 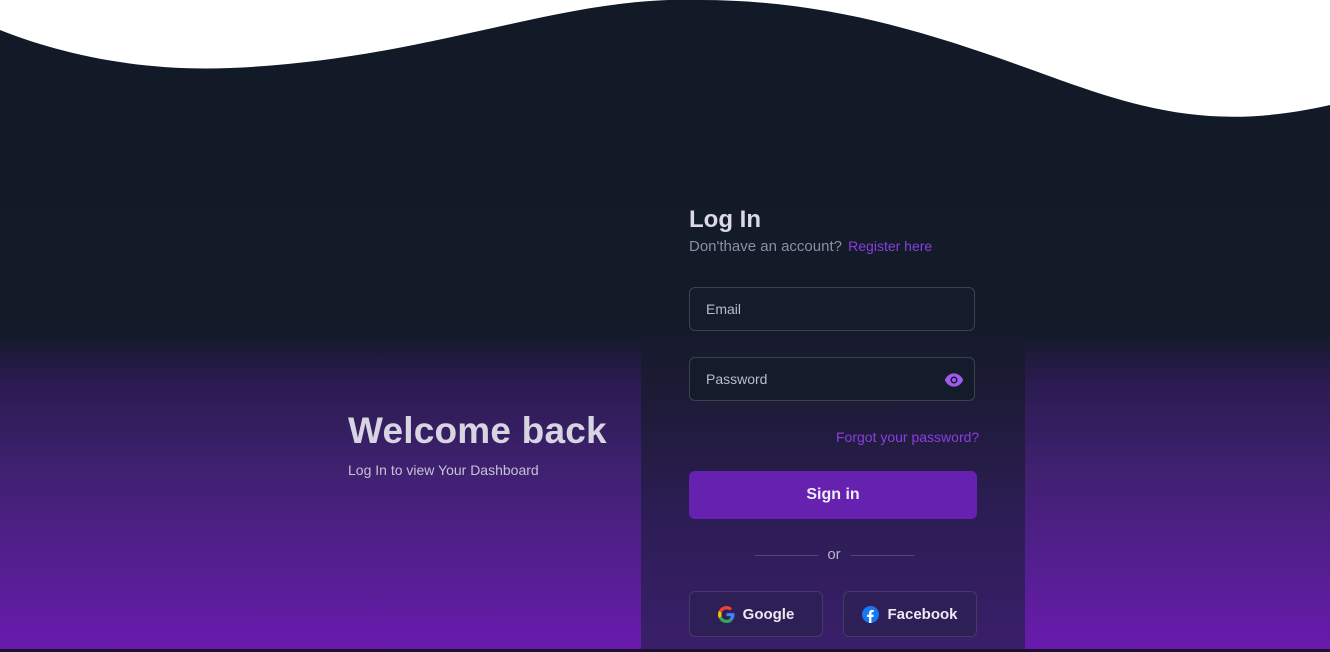 I want to click on eye-icon, so click(x=954, y=380).